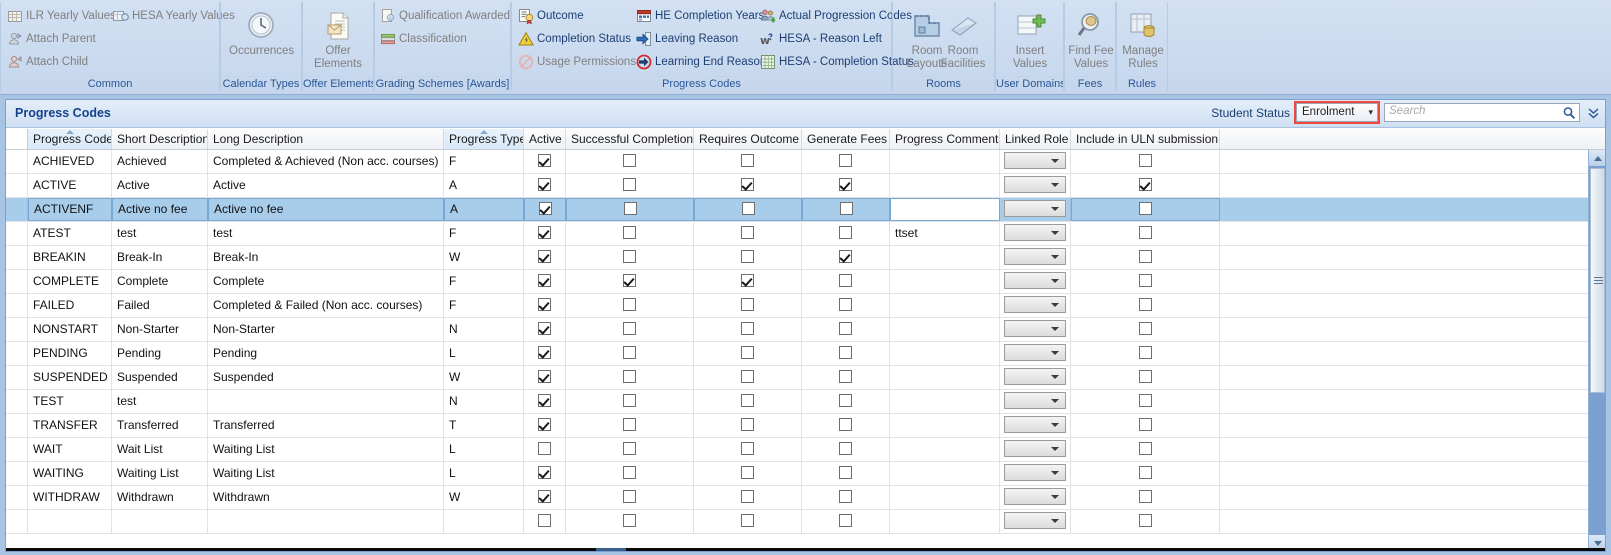 This screenshot has height=555, width=1611. I want to click on cell-long-description: Pending, so click(326, 353).